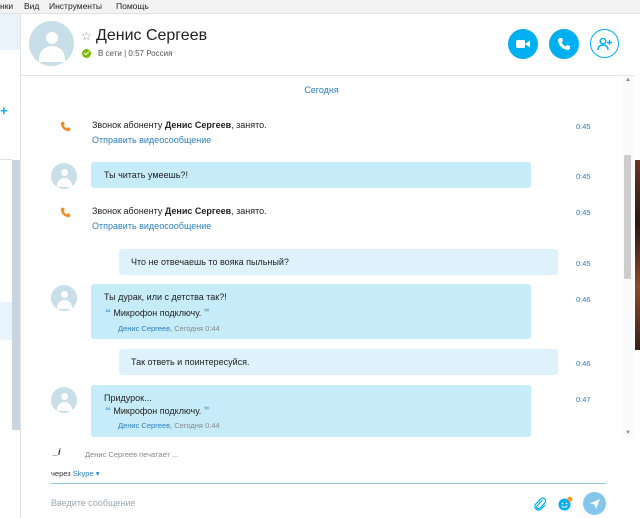 Image resolution: width=640 pixels, height=518 pixels. I want to click on favorite-star-icon: ☆, so click(86, 36).